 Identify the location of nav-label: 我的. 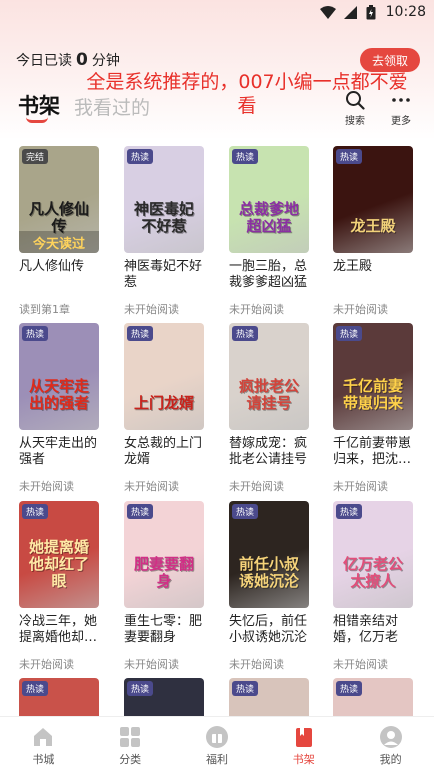
(390, 759).